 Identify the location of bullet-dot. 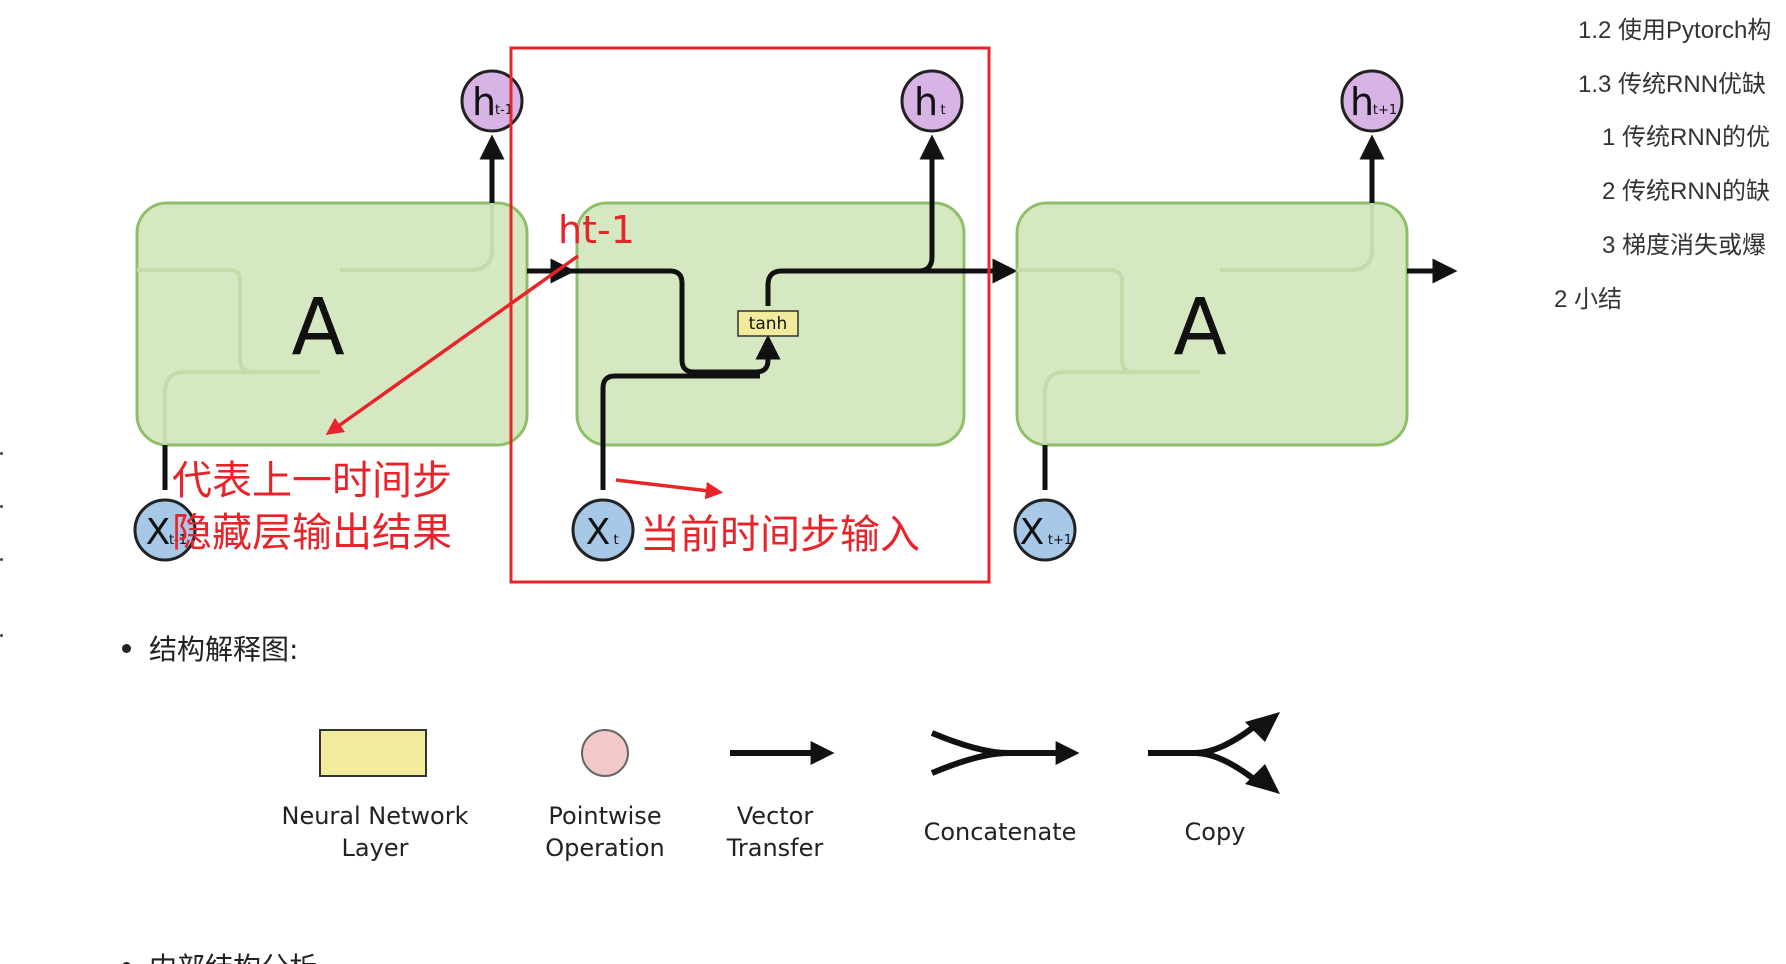
(126, 648).